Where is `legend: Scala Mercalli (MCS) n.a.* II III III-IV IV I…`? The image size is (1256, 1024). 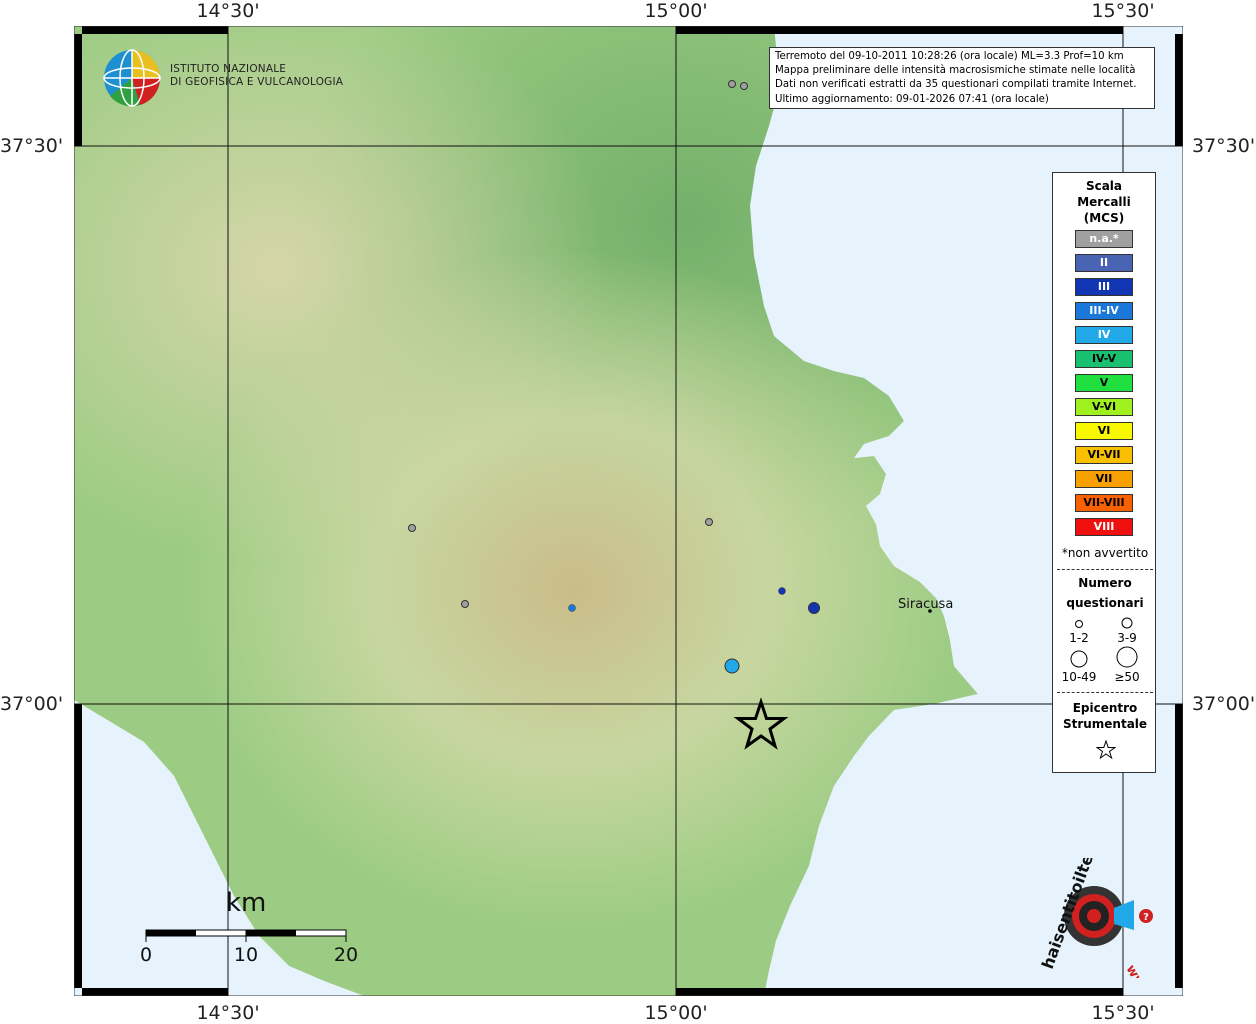 legend: Scala Mercalli (MCS) n.a.* II III III-IV IV I… is located at coordinates (1104, 472).